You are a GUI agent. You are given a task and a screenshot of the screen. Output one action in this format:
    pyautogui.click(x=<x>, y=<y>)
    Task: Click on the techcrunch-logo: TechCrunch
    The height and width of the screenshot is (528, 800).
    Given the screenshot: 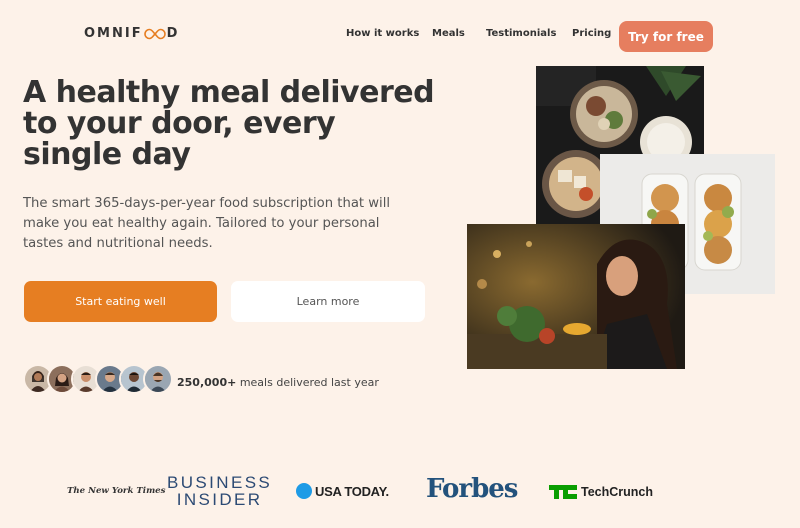 What is the action you would take?
    pyautogui.click(x=601, y=492)
    